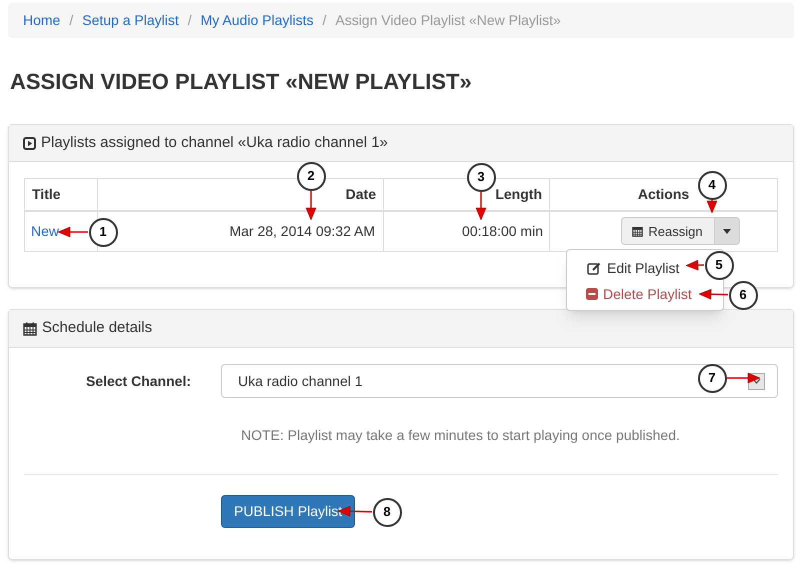 This screenshot has height=573, width=802. Describe the element at coordinates (103, 232) in the screenshot. I see `callout-number: 1` at that location.